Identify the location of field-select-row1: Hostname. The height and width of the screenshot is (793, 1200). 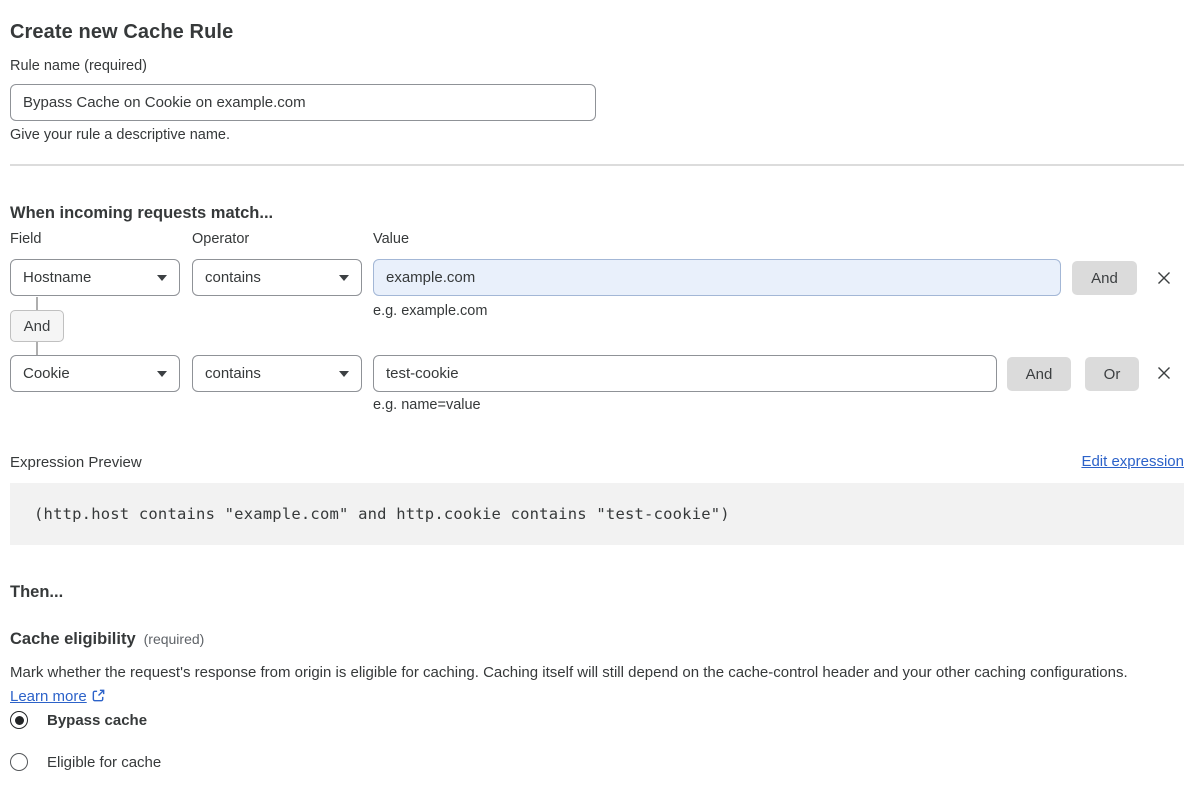
(95, 277).